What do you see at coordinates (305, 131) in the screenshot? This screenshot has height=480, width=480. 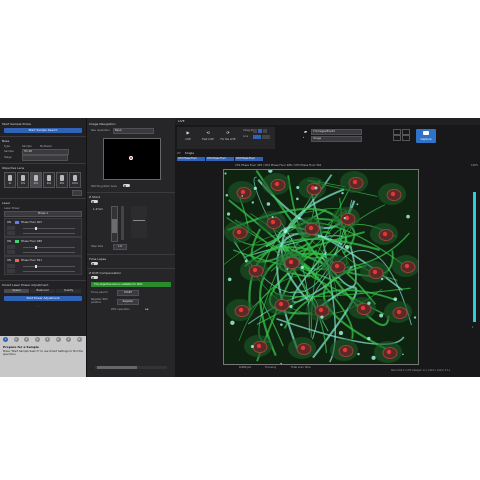 I see `folder-icon: ▰` at bounding box center [305, 131].